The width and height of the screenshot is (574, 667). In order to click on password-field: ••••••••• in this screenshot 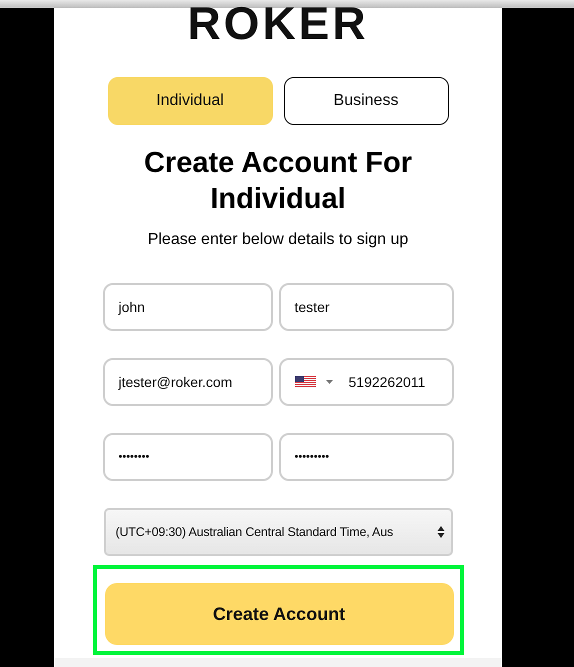, I will do `click(366, 457)`.